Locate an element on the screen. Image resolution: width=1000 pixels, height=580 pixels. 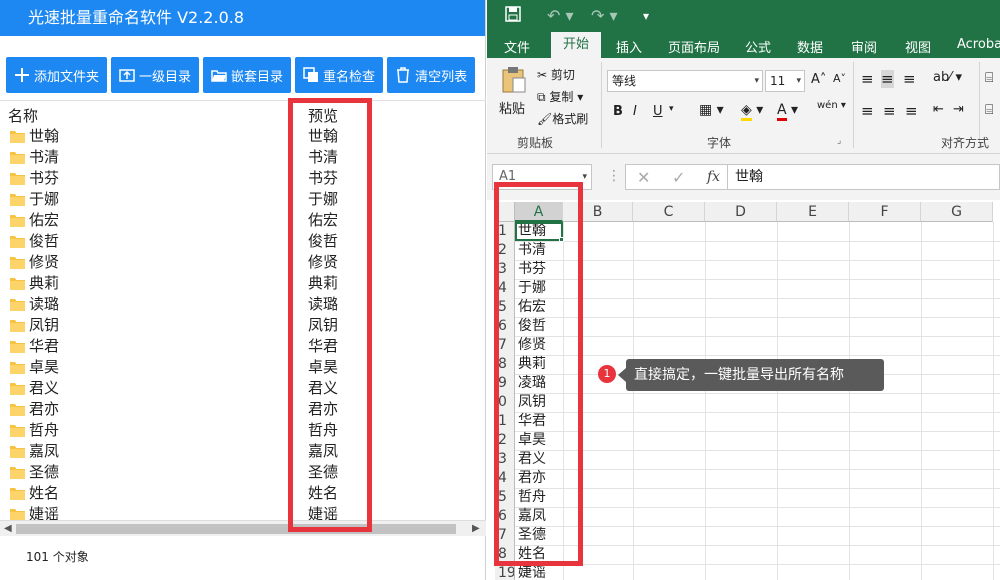
redo-icon: ↷ ▾ is located at coordinates (604, 15).